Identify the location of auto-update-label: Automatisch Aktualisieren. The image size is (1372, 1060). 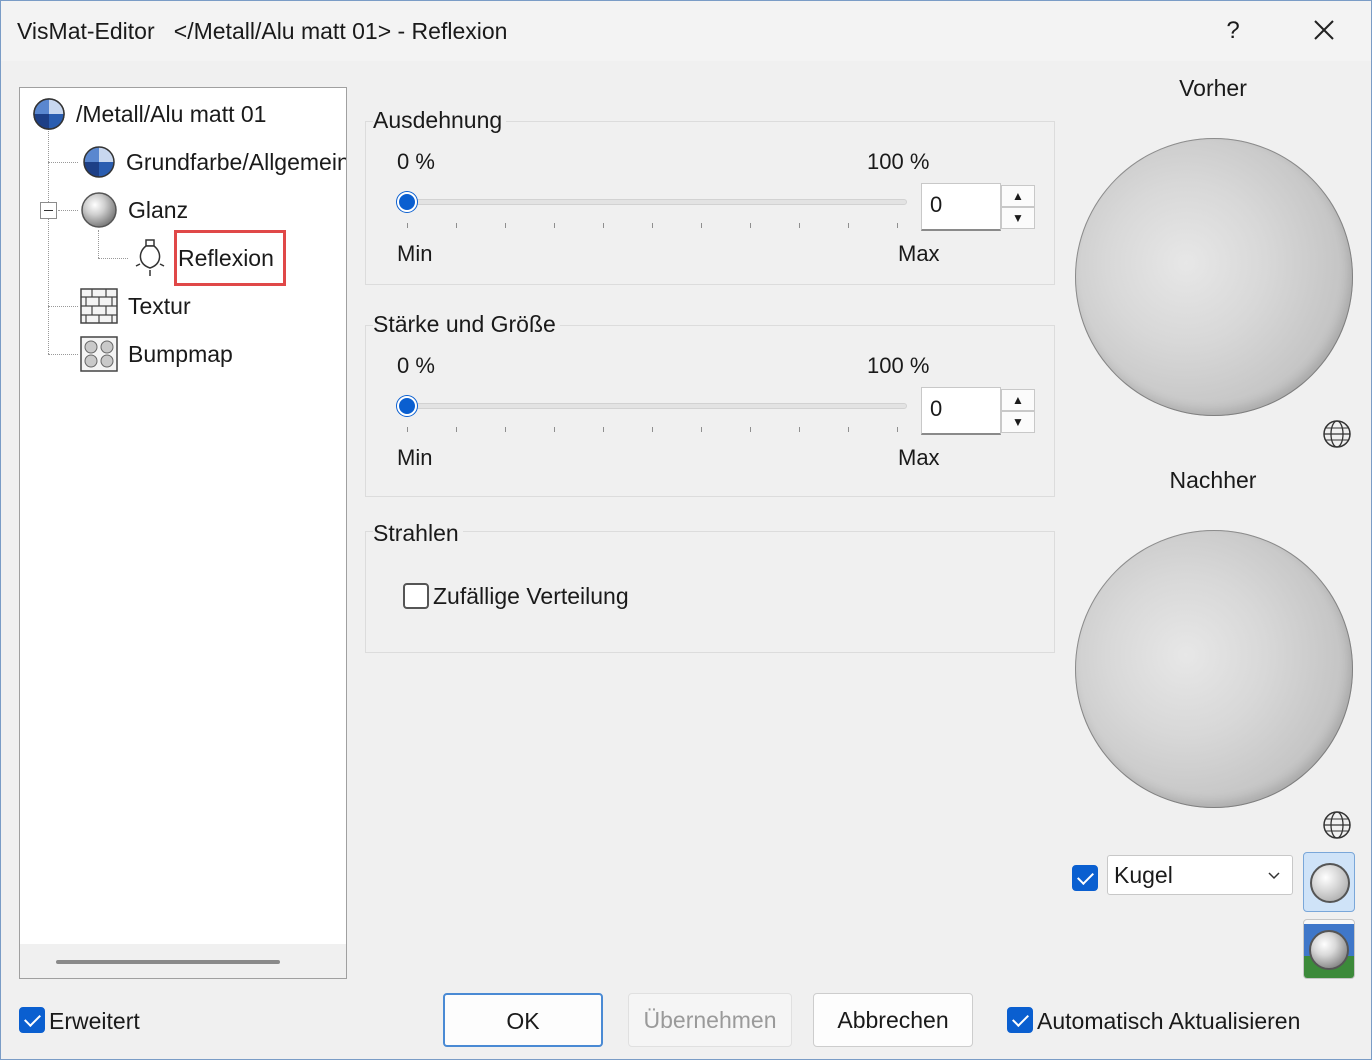
(1168, 1021).